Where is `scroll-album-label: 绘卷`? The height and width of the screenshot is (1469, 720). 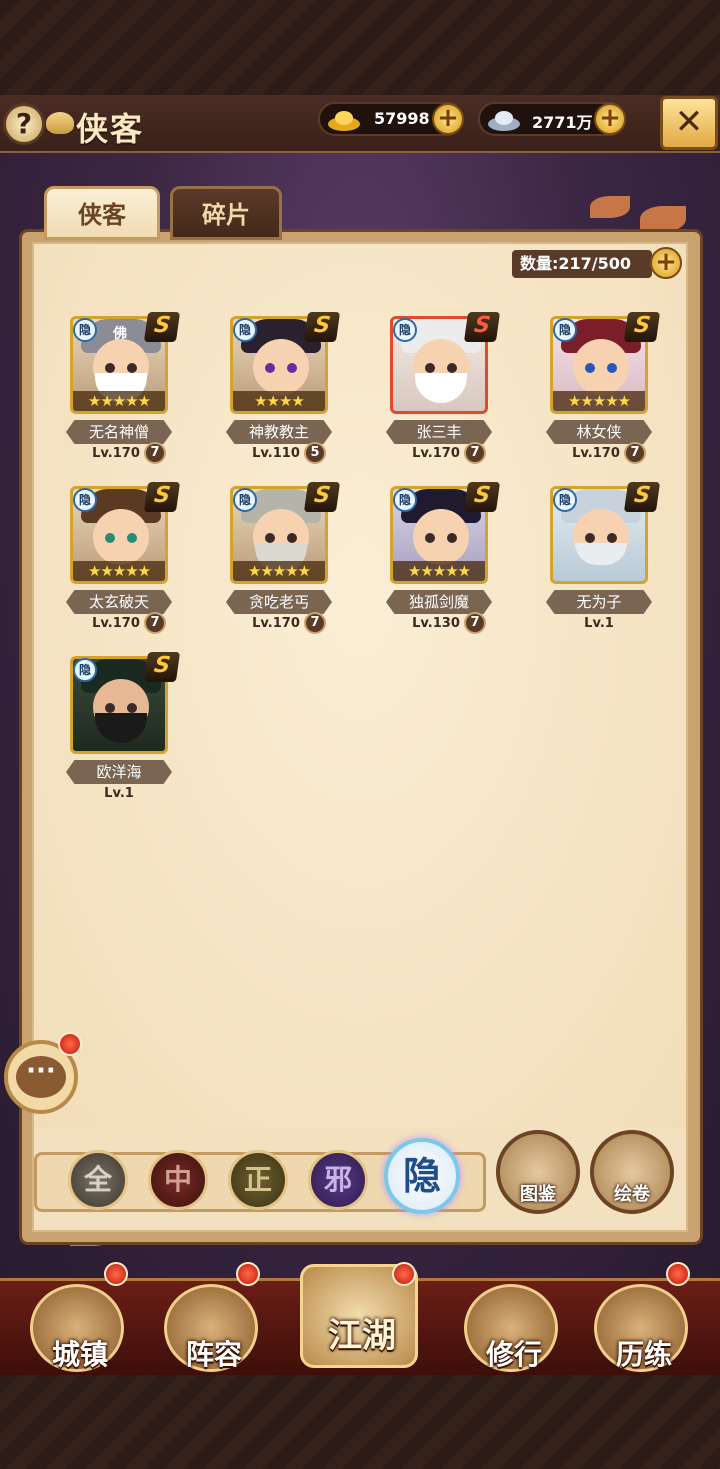 scroll-album-label: 绘卷 is located at coordinates (632, 1194).